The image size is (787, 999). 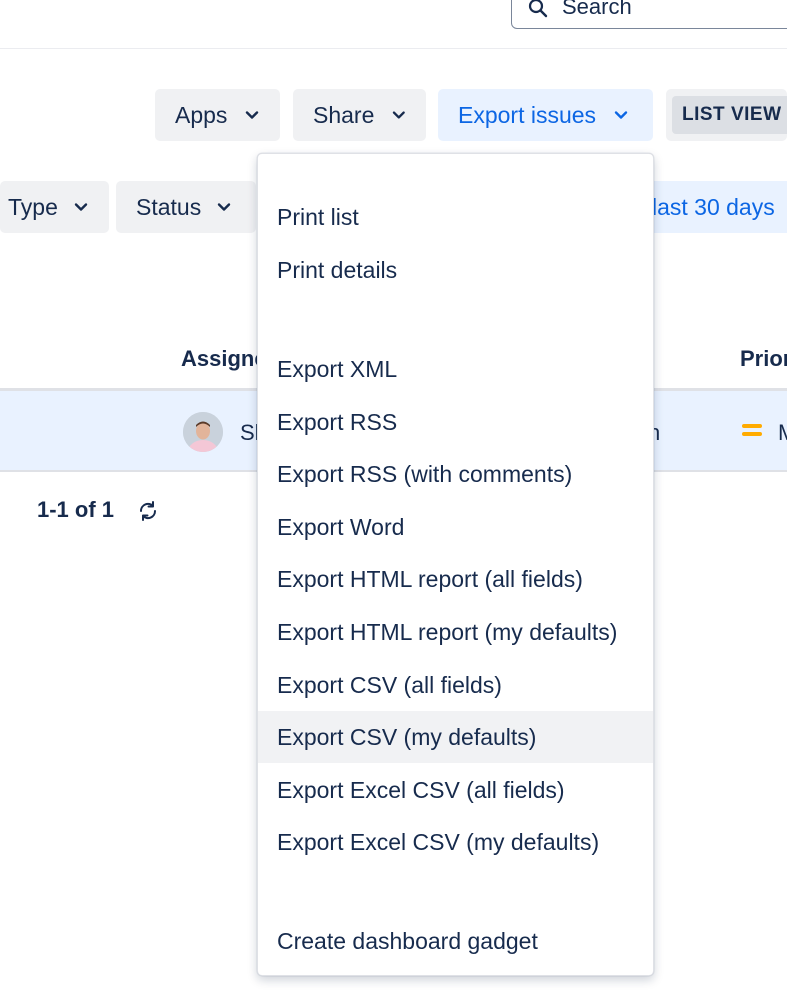 I want to click on search-placeholder: Search, so click(x=597, y=9).